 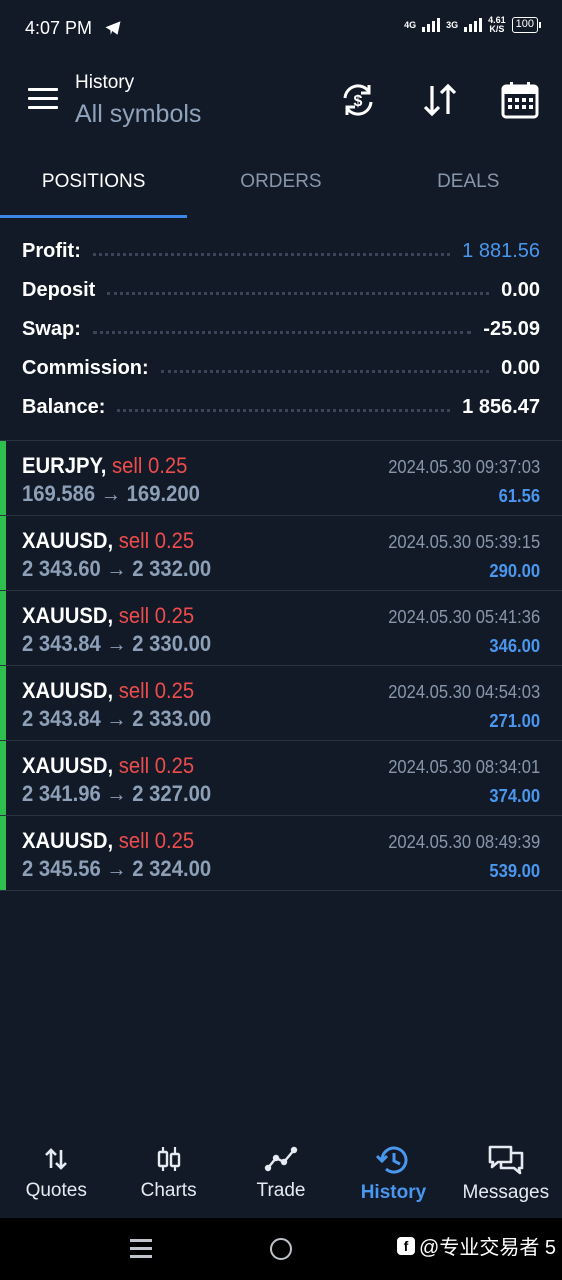 What do you see at coordinates (61, 643) in the screenshot?
I see `open-price: 2 343.84` at bounding box center [61, 643].